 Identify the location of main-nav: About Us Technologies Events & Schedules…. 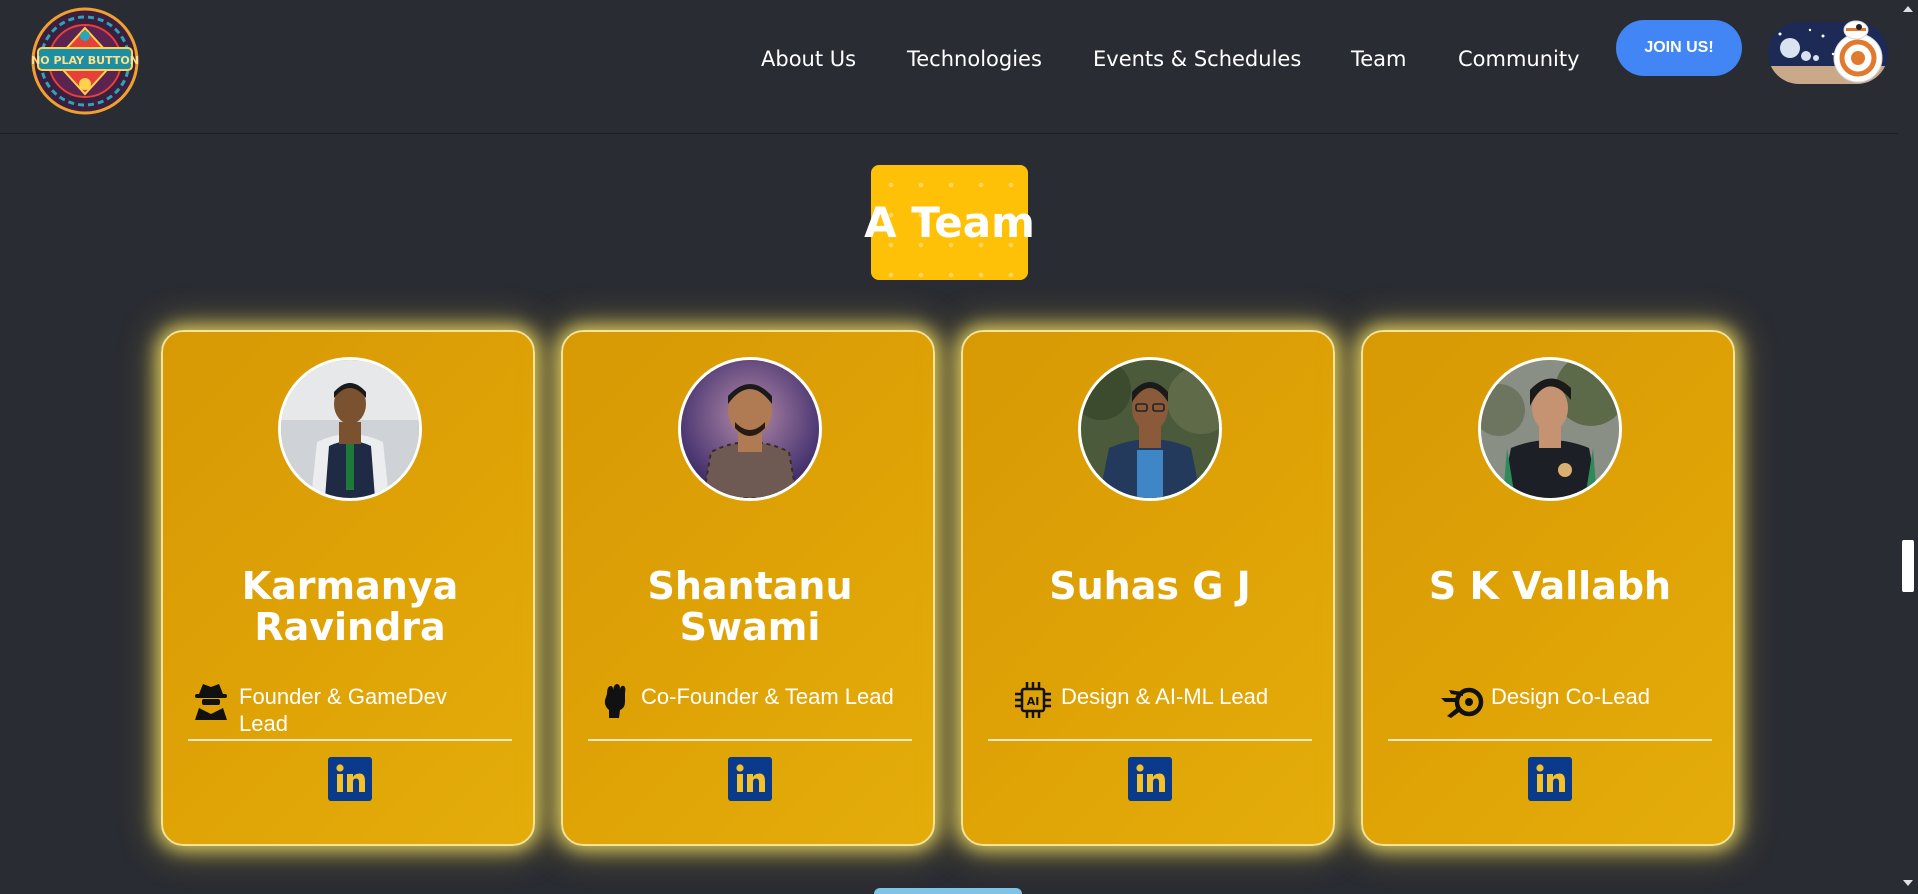
(949, 59).